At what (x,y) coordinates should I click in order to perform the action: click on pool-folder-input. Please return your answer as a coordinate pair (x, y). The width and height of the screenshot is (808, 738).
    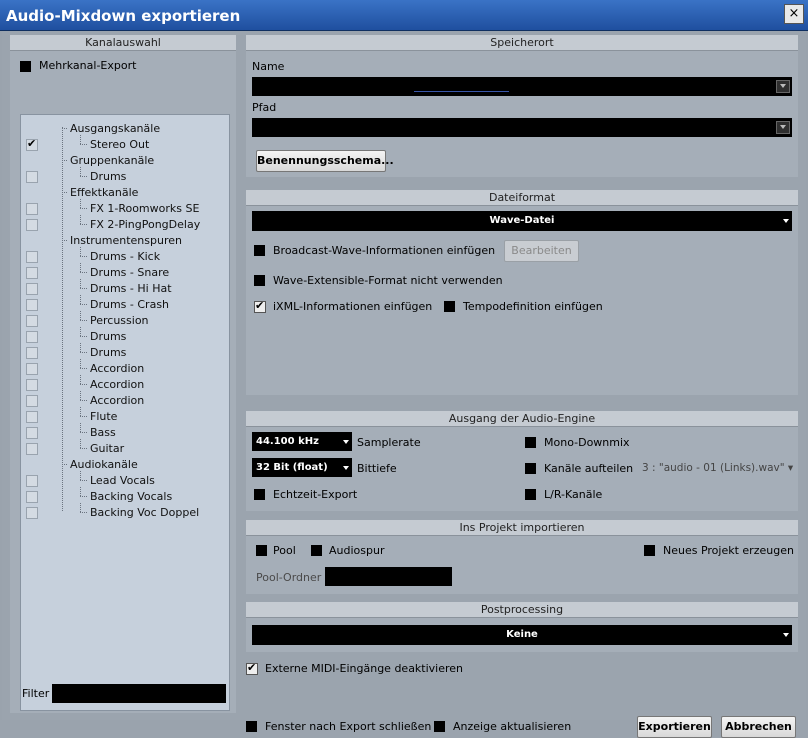
    Looking at the image, I should click on (388, 576).